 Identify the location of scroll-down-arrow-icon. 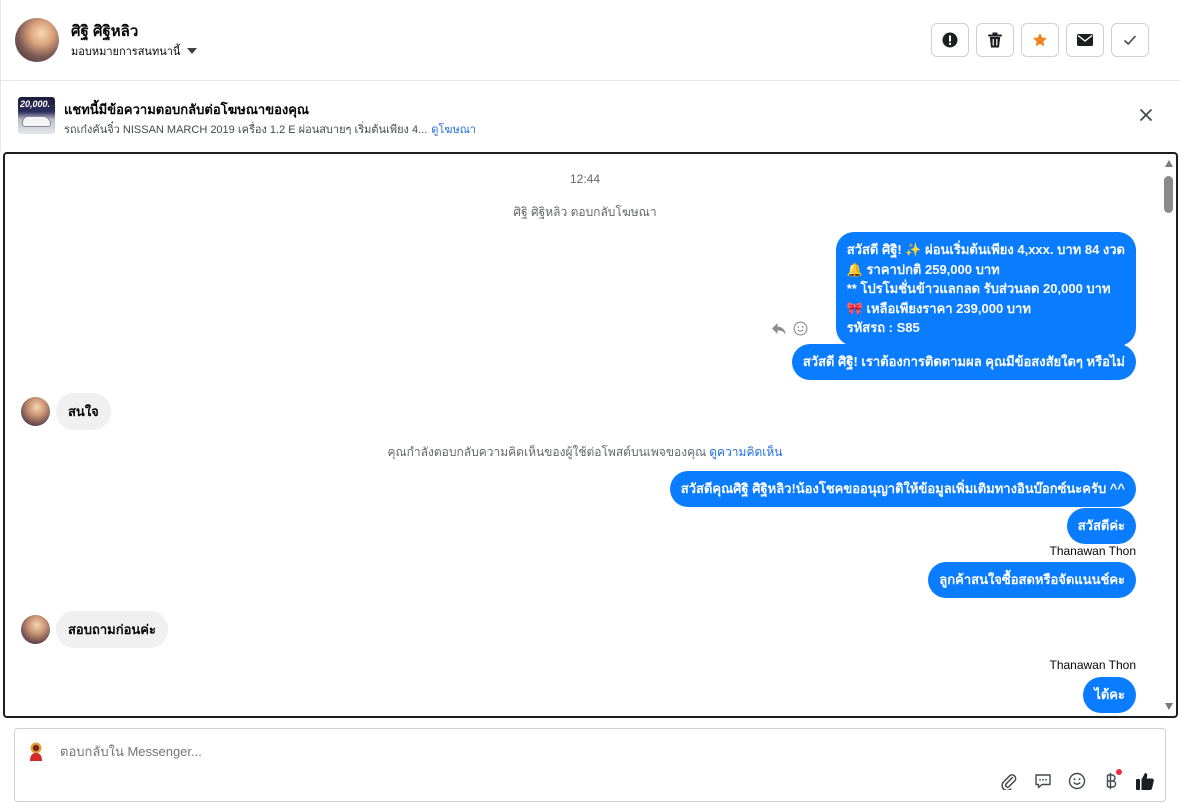
(1169, 706).